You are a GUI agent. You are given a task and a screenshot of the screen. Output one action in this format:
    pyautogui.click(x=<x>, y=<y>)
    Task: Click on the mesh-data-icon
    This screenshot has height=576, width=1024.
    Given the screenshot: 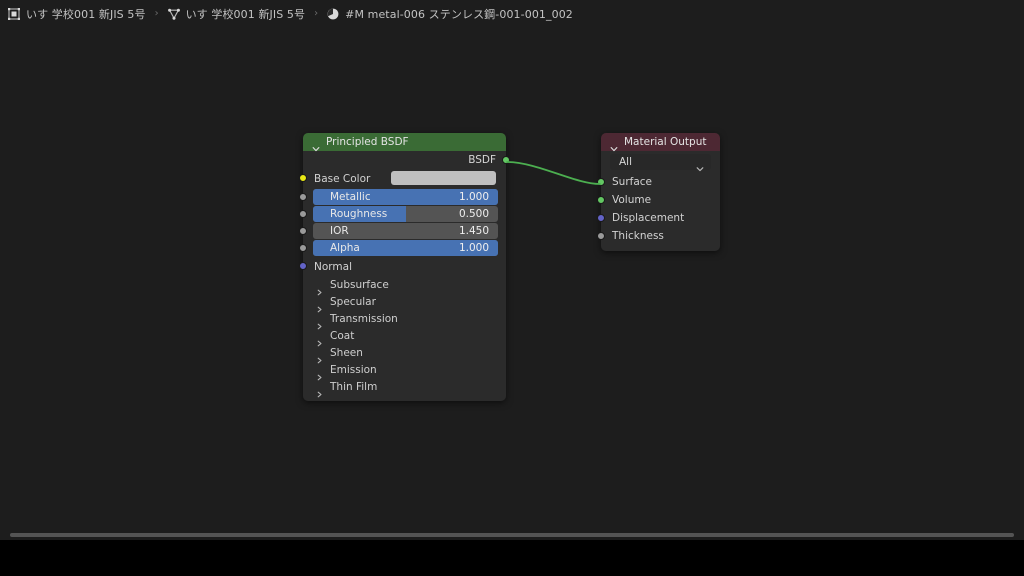 What is the action you would take?
    pyautogui.click(x=174, y=14)
    